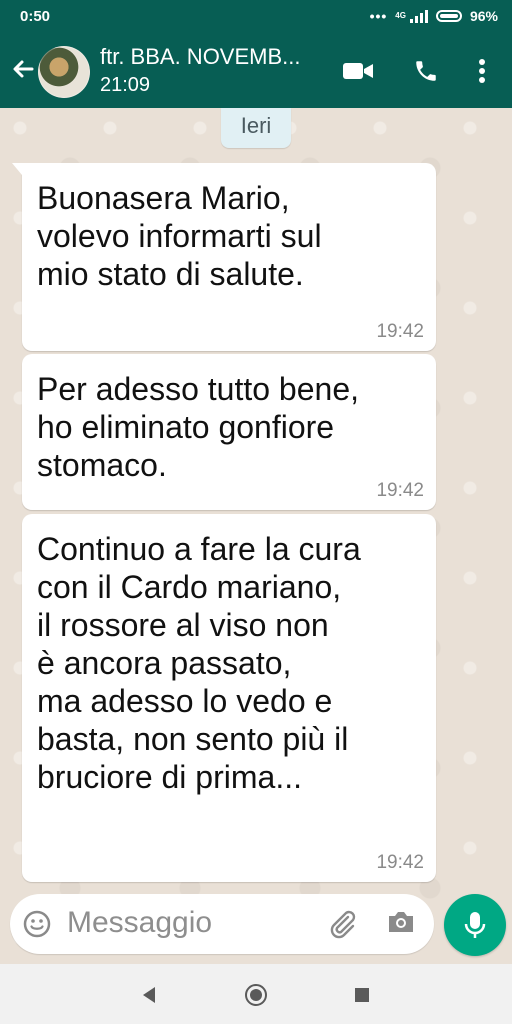  What do you see at coordinates (342, 924) in the screenshot?
I see `attach-icon` at bounding box center [342, 924].